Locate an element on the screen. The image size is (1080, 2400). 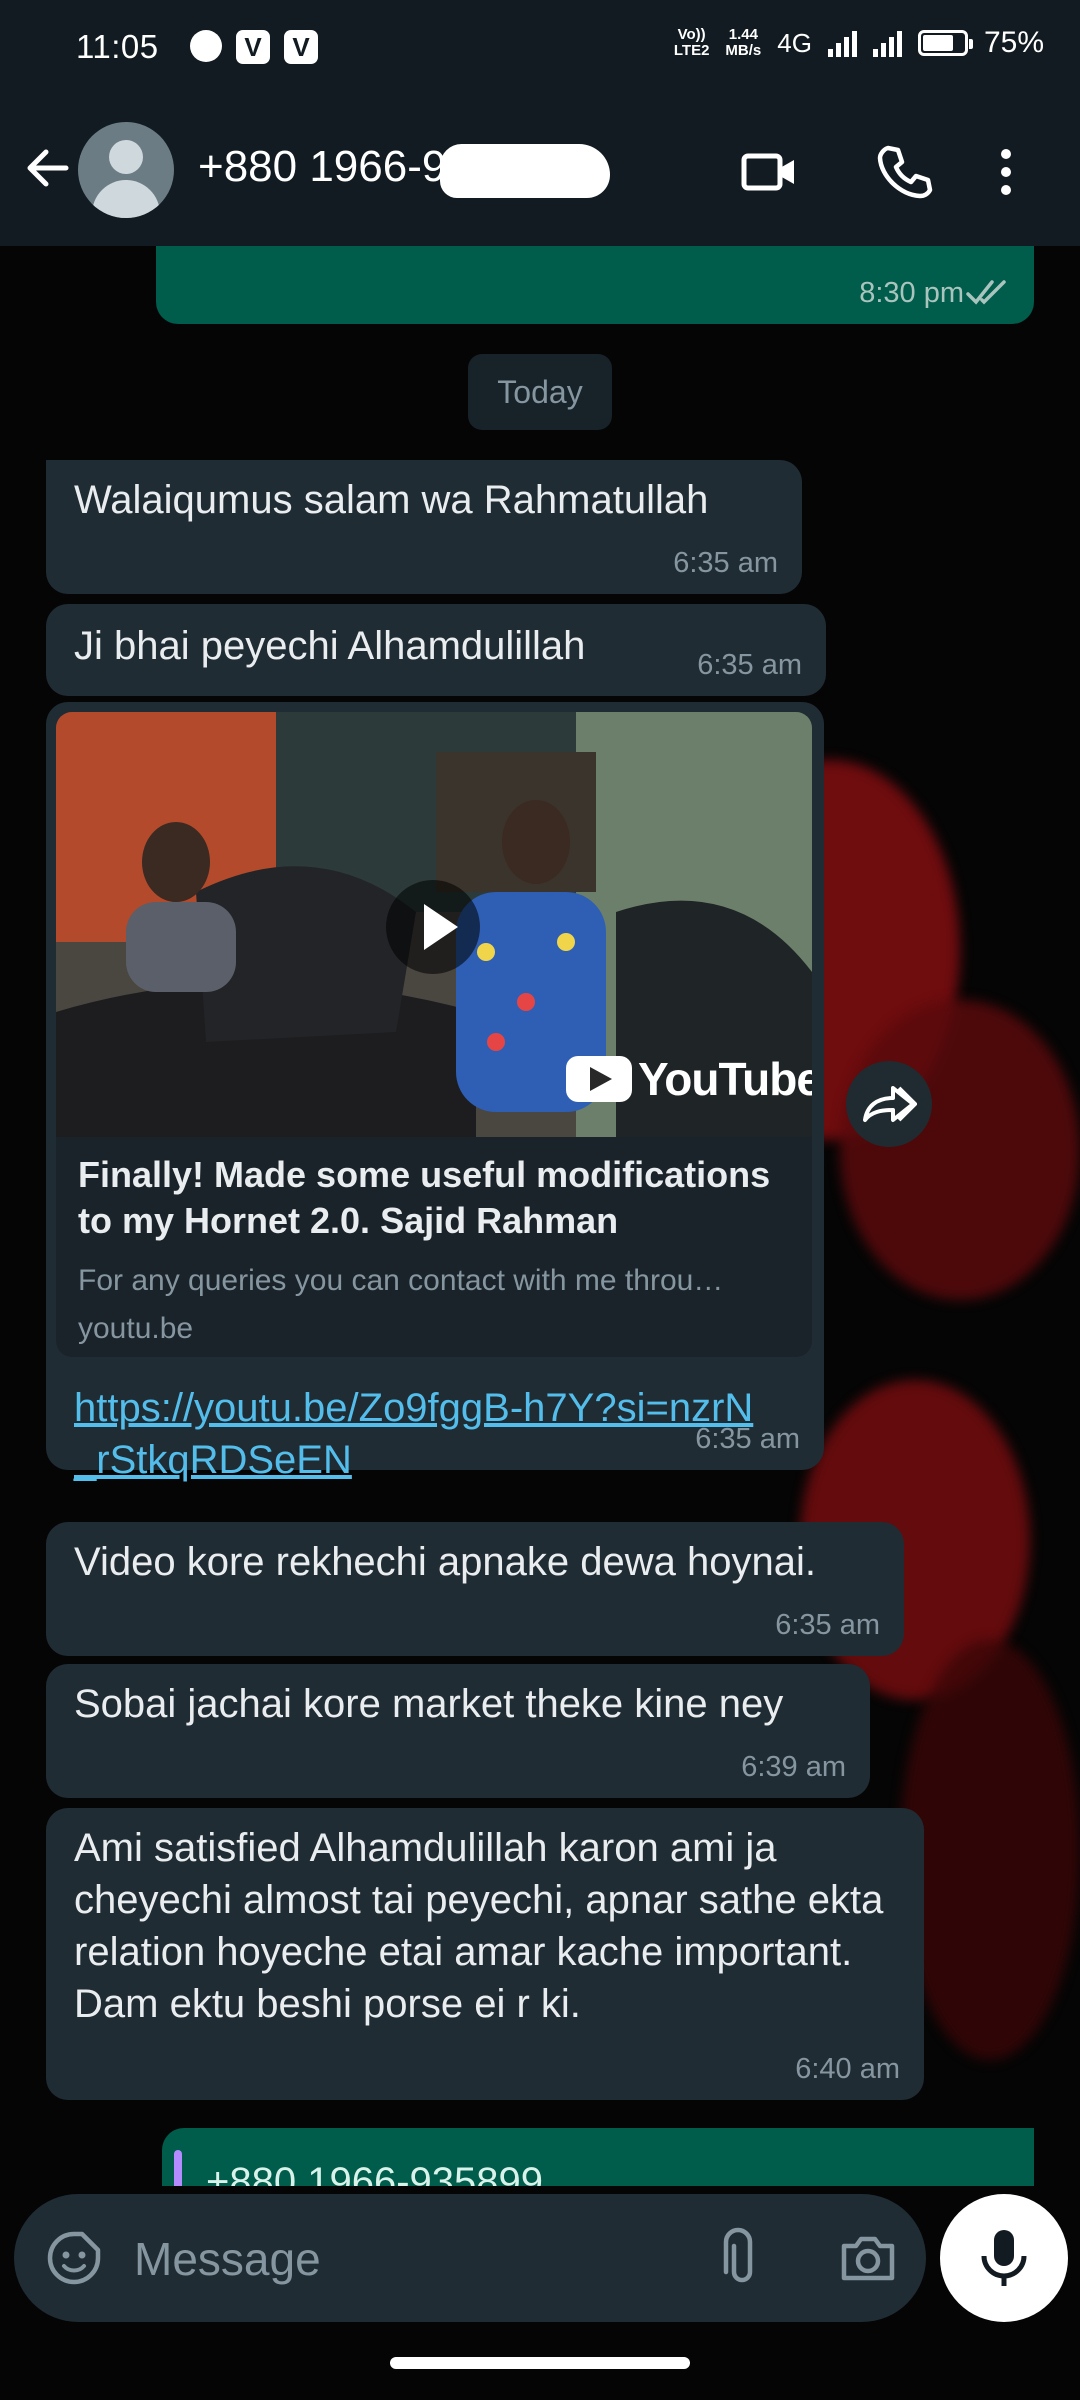
avatar is located at coordinates (126, 170).